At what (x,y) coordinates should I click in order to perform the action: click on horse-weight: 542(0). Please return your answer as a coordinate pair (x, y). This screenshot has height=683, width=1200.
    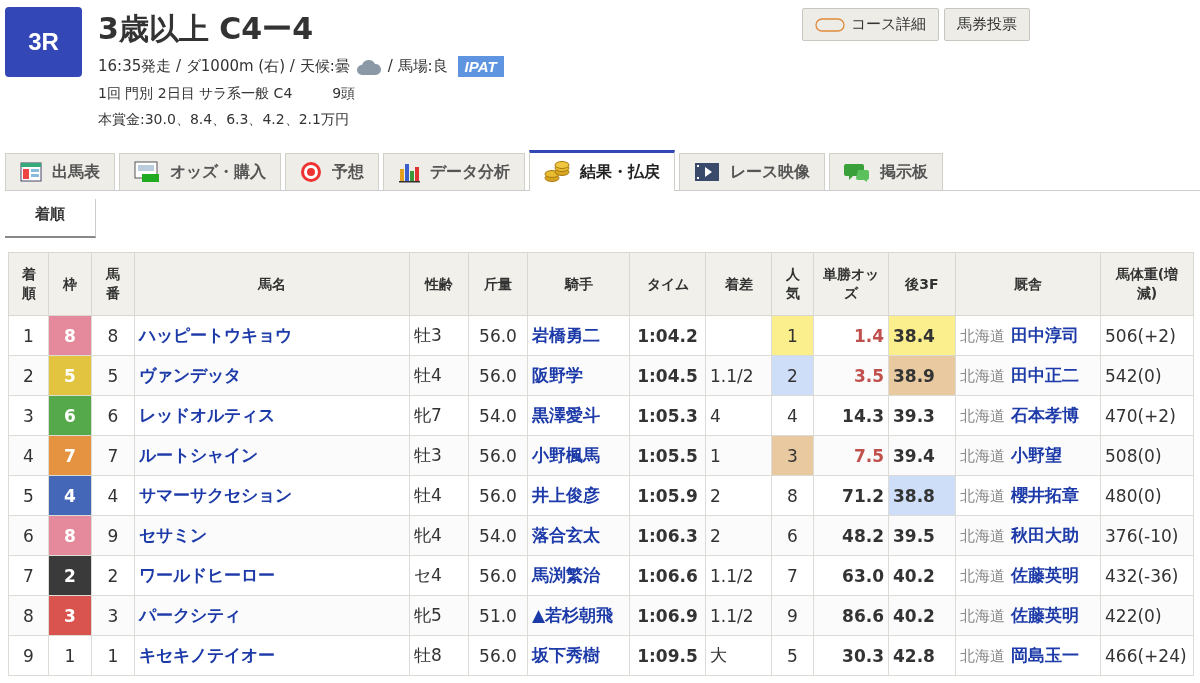
    Looking at the image, I should click on (1147, 375).